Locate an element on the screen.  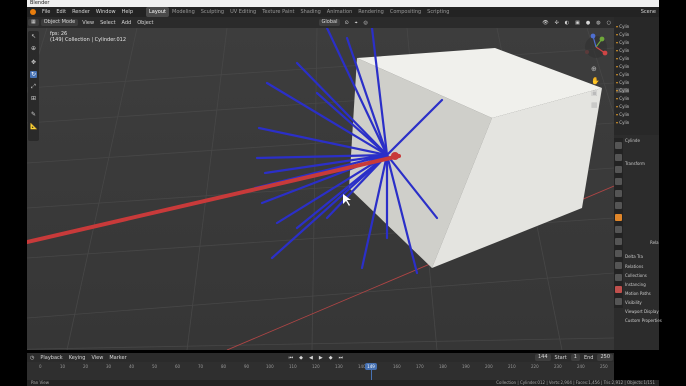
visibility-icon: 👁 is located at coordinates (545, 23).